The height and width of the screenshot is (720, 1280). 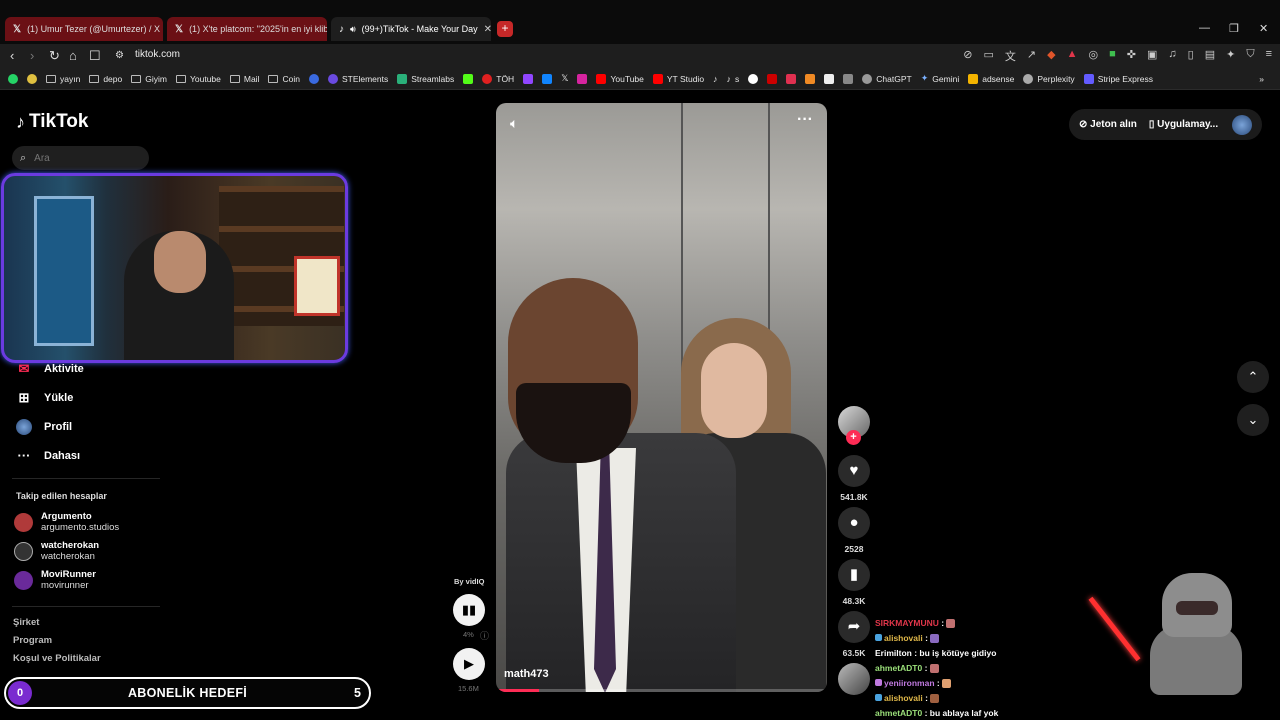 What do you see at coordinates (564, 78) in the screenshot?
I see `bookmark-item: 𝕏` at bounding box center [564, 78].